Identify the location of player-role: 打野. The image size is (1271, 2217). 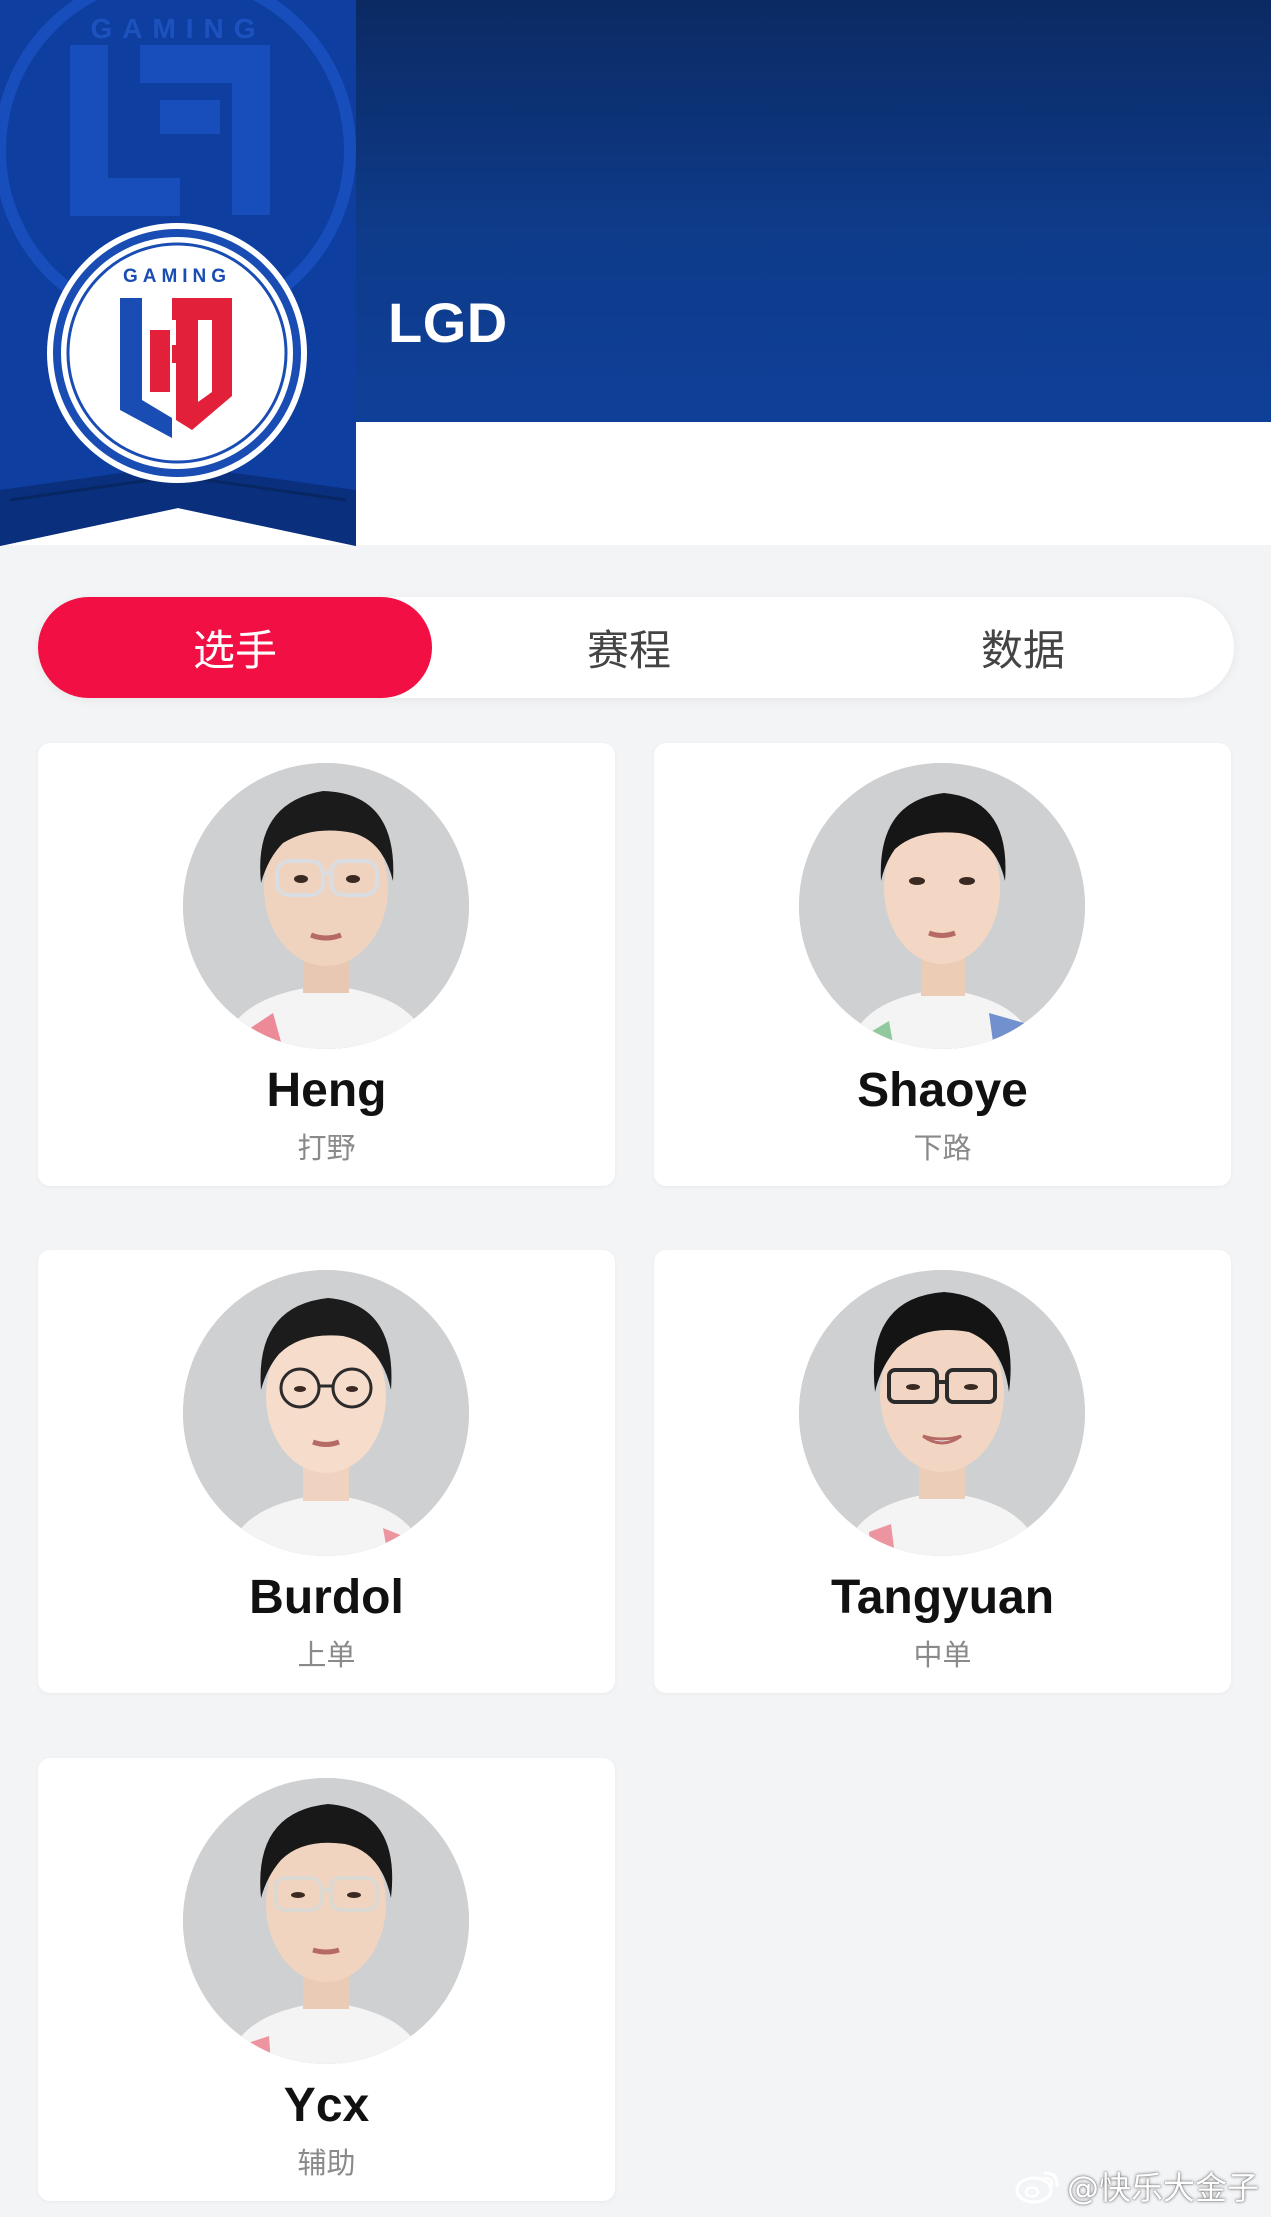
(326, 1148).